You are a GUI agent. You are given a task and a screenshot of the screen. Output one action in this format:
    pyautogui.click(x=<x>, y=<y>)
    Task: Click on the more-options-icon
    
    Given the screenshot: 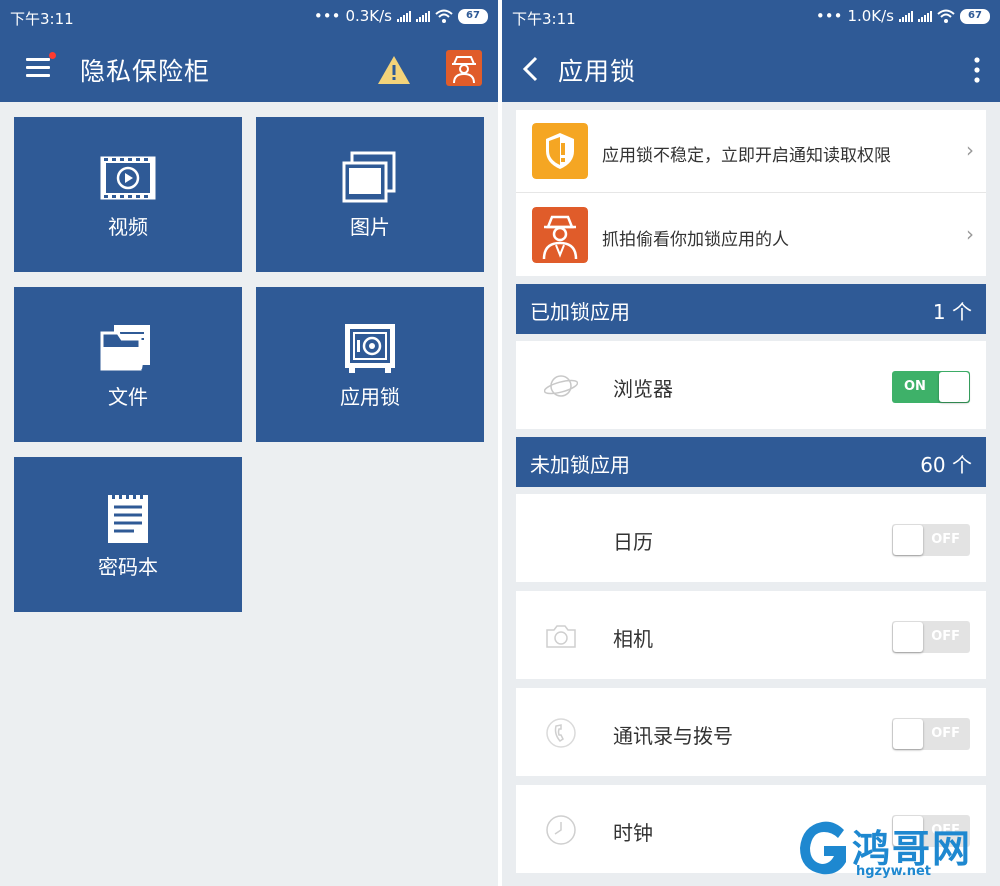 What is the action you would take?
    pyautogui.click(x=977, y=70)
    